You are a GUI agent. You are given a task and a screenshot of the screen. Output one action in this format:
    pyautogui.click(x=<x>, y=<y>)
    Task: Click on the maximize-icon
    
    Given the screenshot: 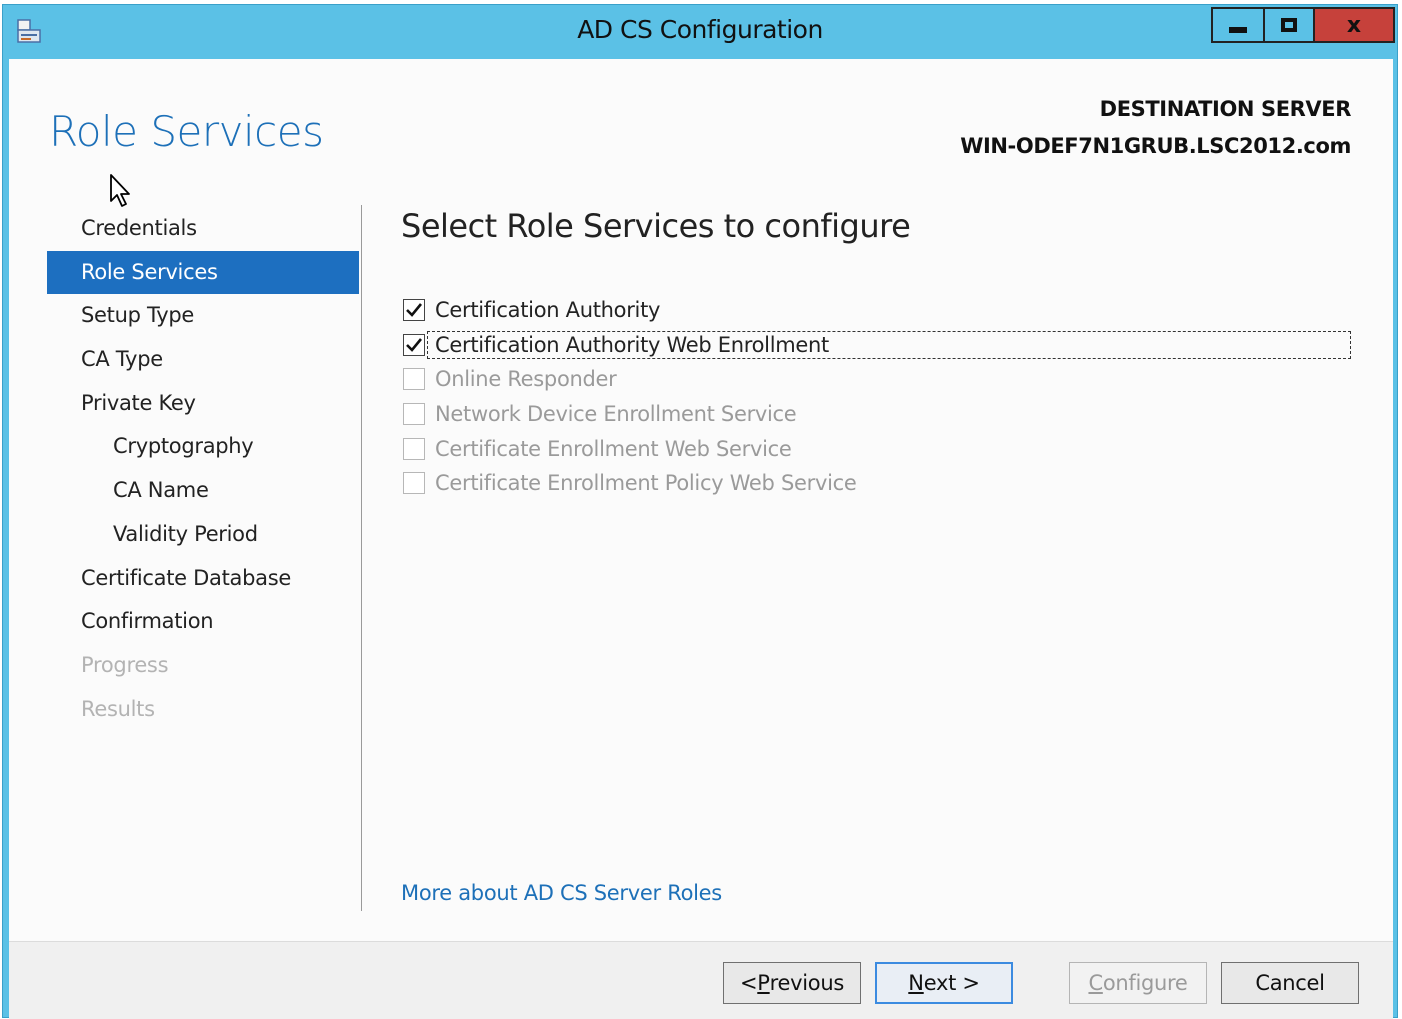 What is the action you would take?
    pyautogui.click(x=1289, y=25)
    